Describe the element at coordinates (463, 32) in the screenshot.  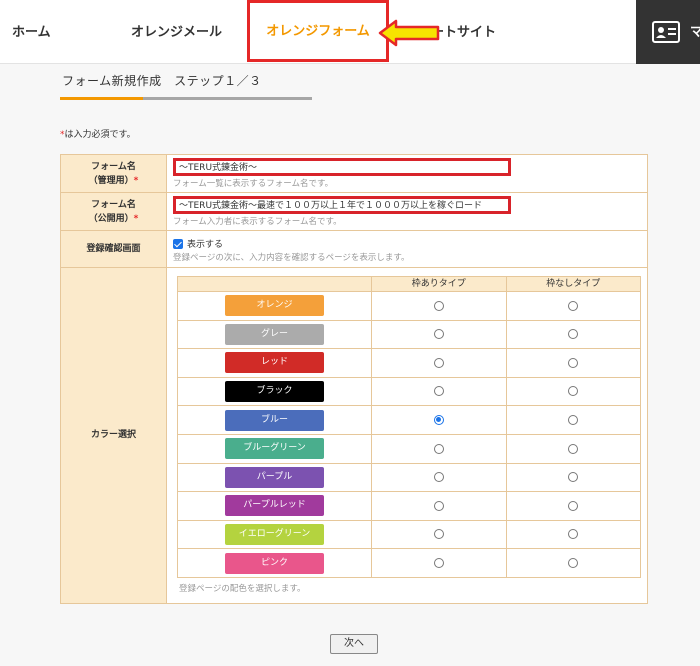
I see `nav-support-site: ートサイト` at that location.